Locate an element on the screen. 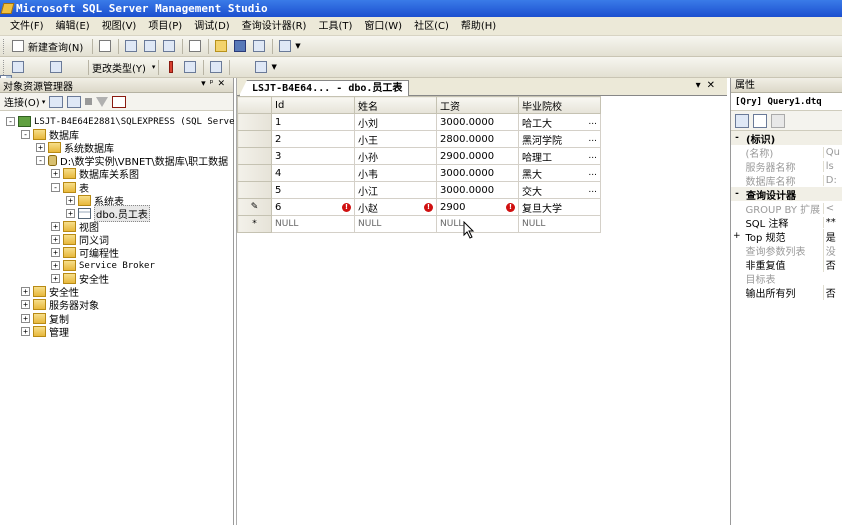 This screenshot has height=525, width=842. toolbar-overflow-icon: ▼ is located at coordinates (273, 67).